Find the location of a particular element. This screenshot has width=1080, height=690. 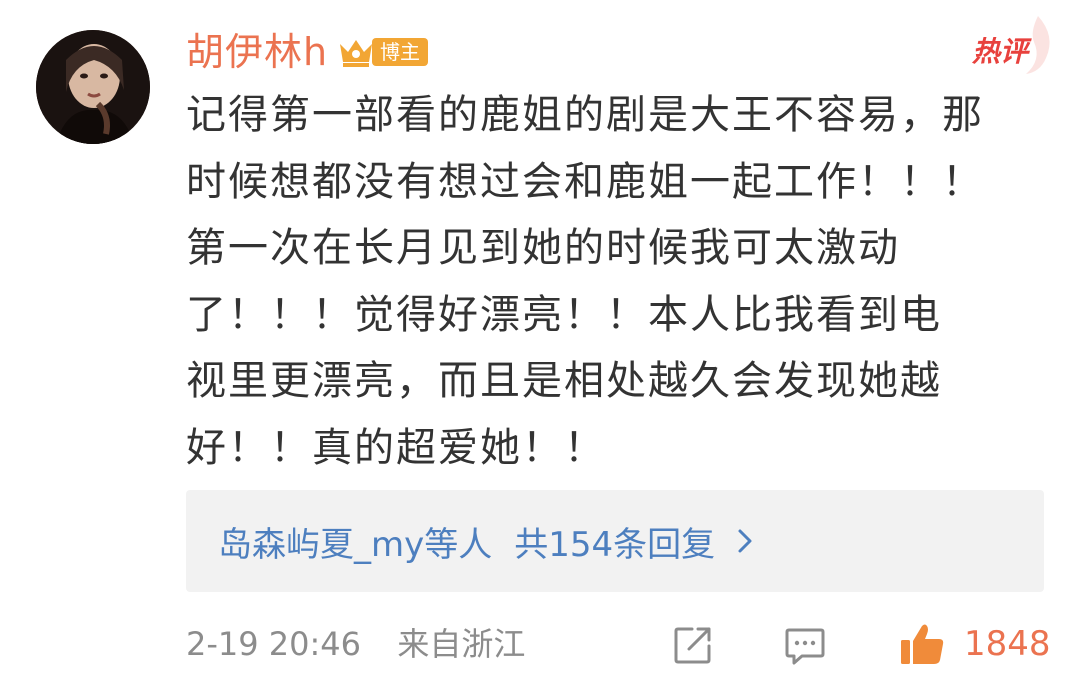

comment-line: 好！！真的超爱她！！ is located at coordinates (396, 447).